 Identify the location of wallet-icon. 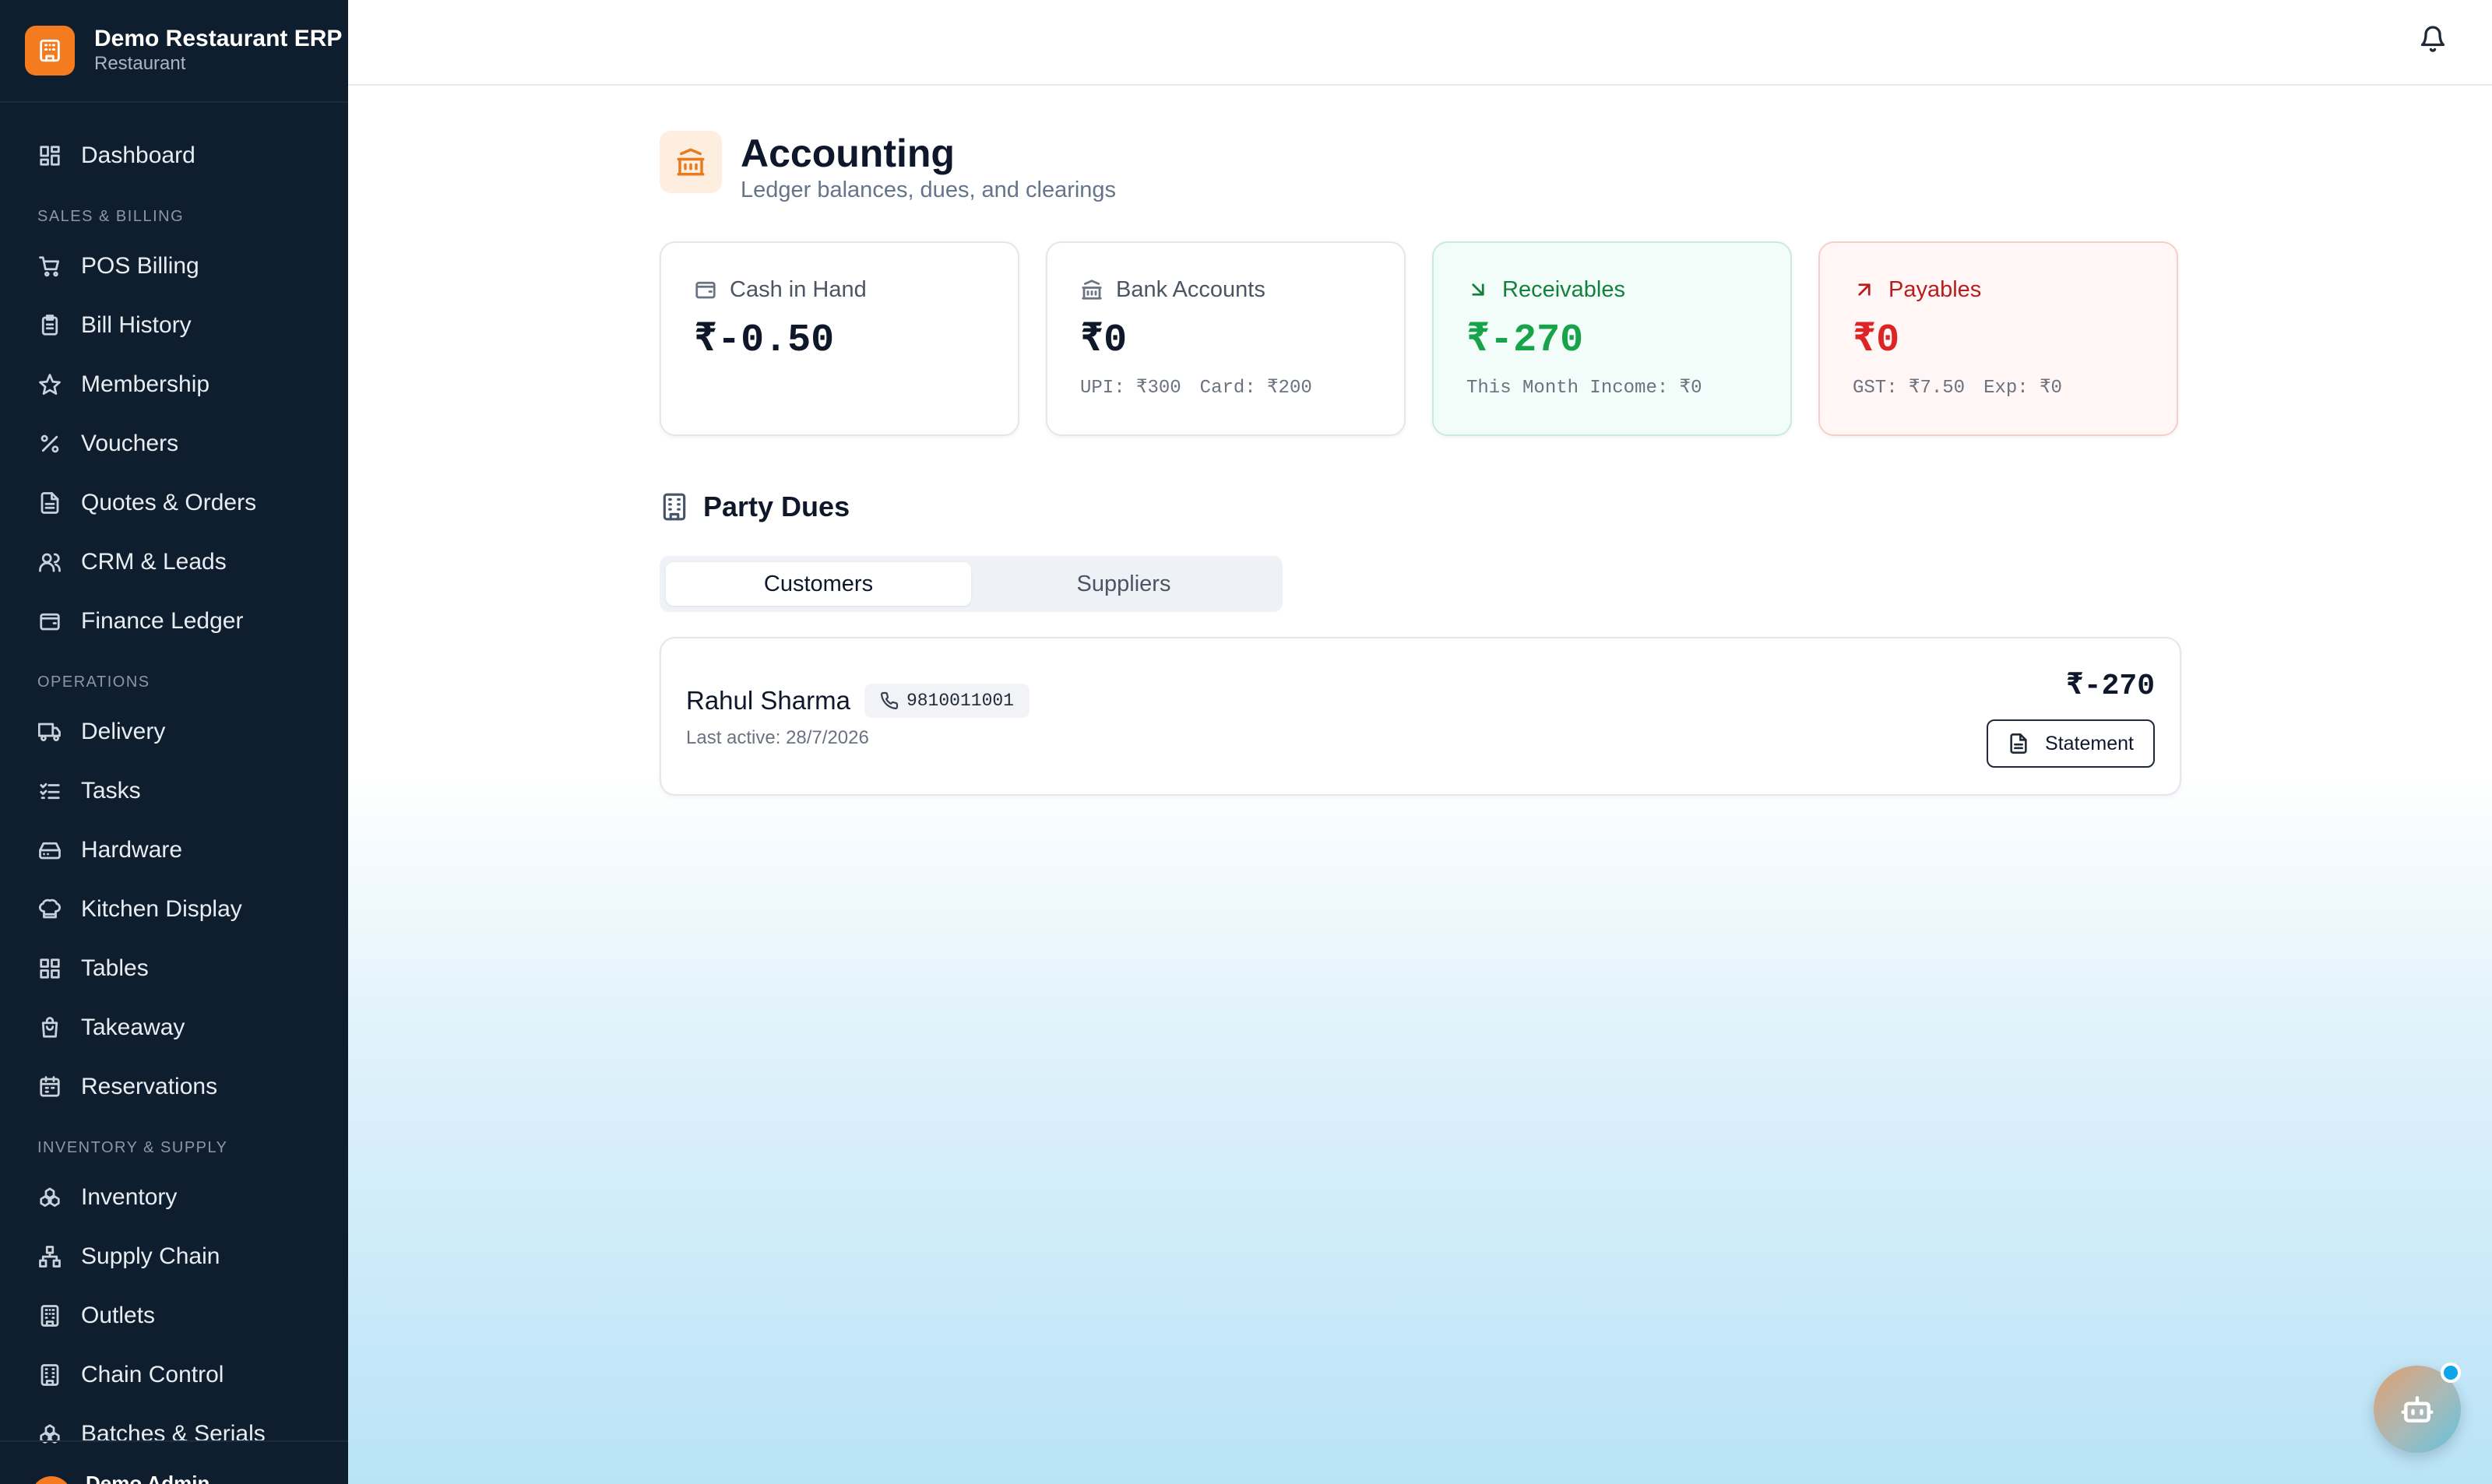
(50, 622).